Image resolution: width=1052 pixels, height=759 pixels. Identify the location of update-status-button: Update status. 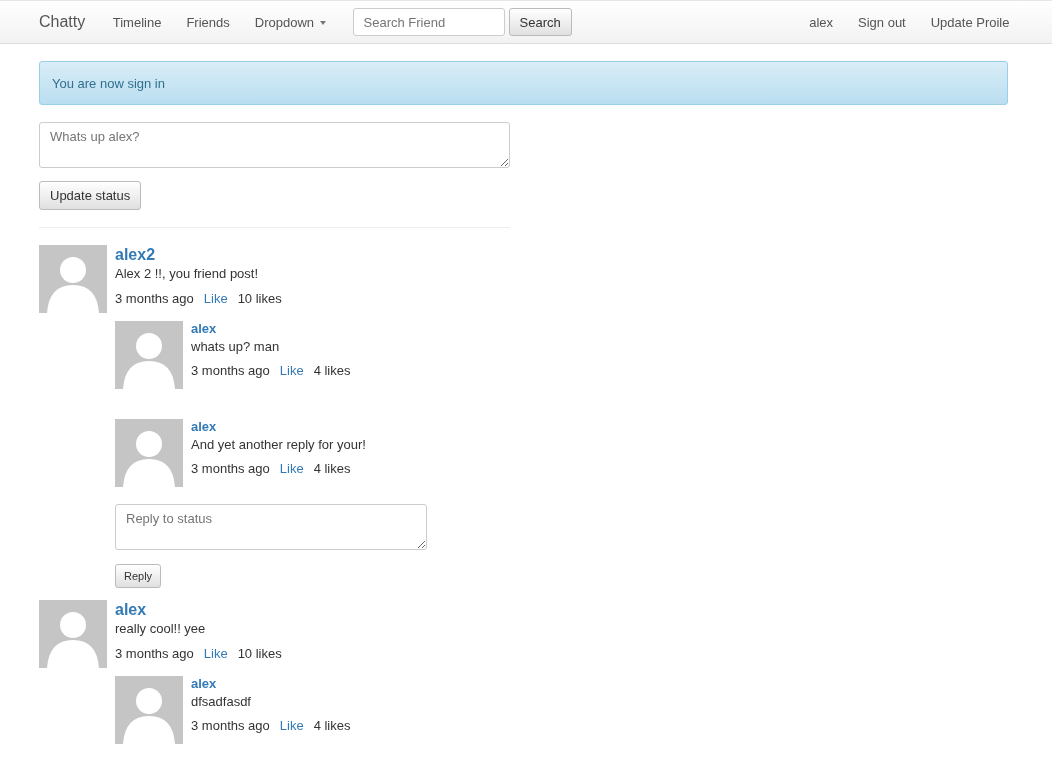
(90, 195).